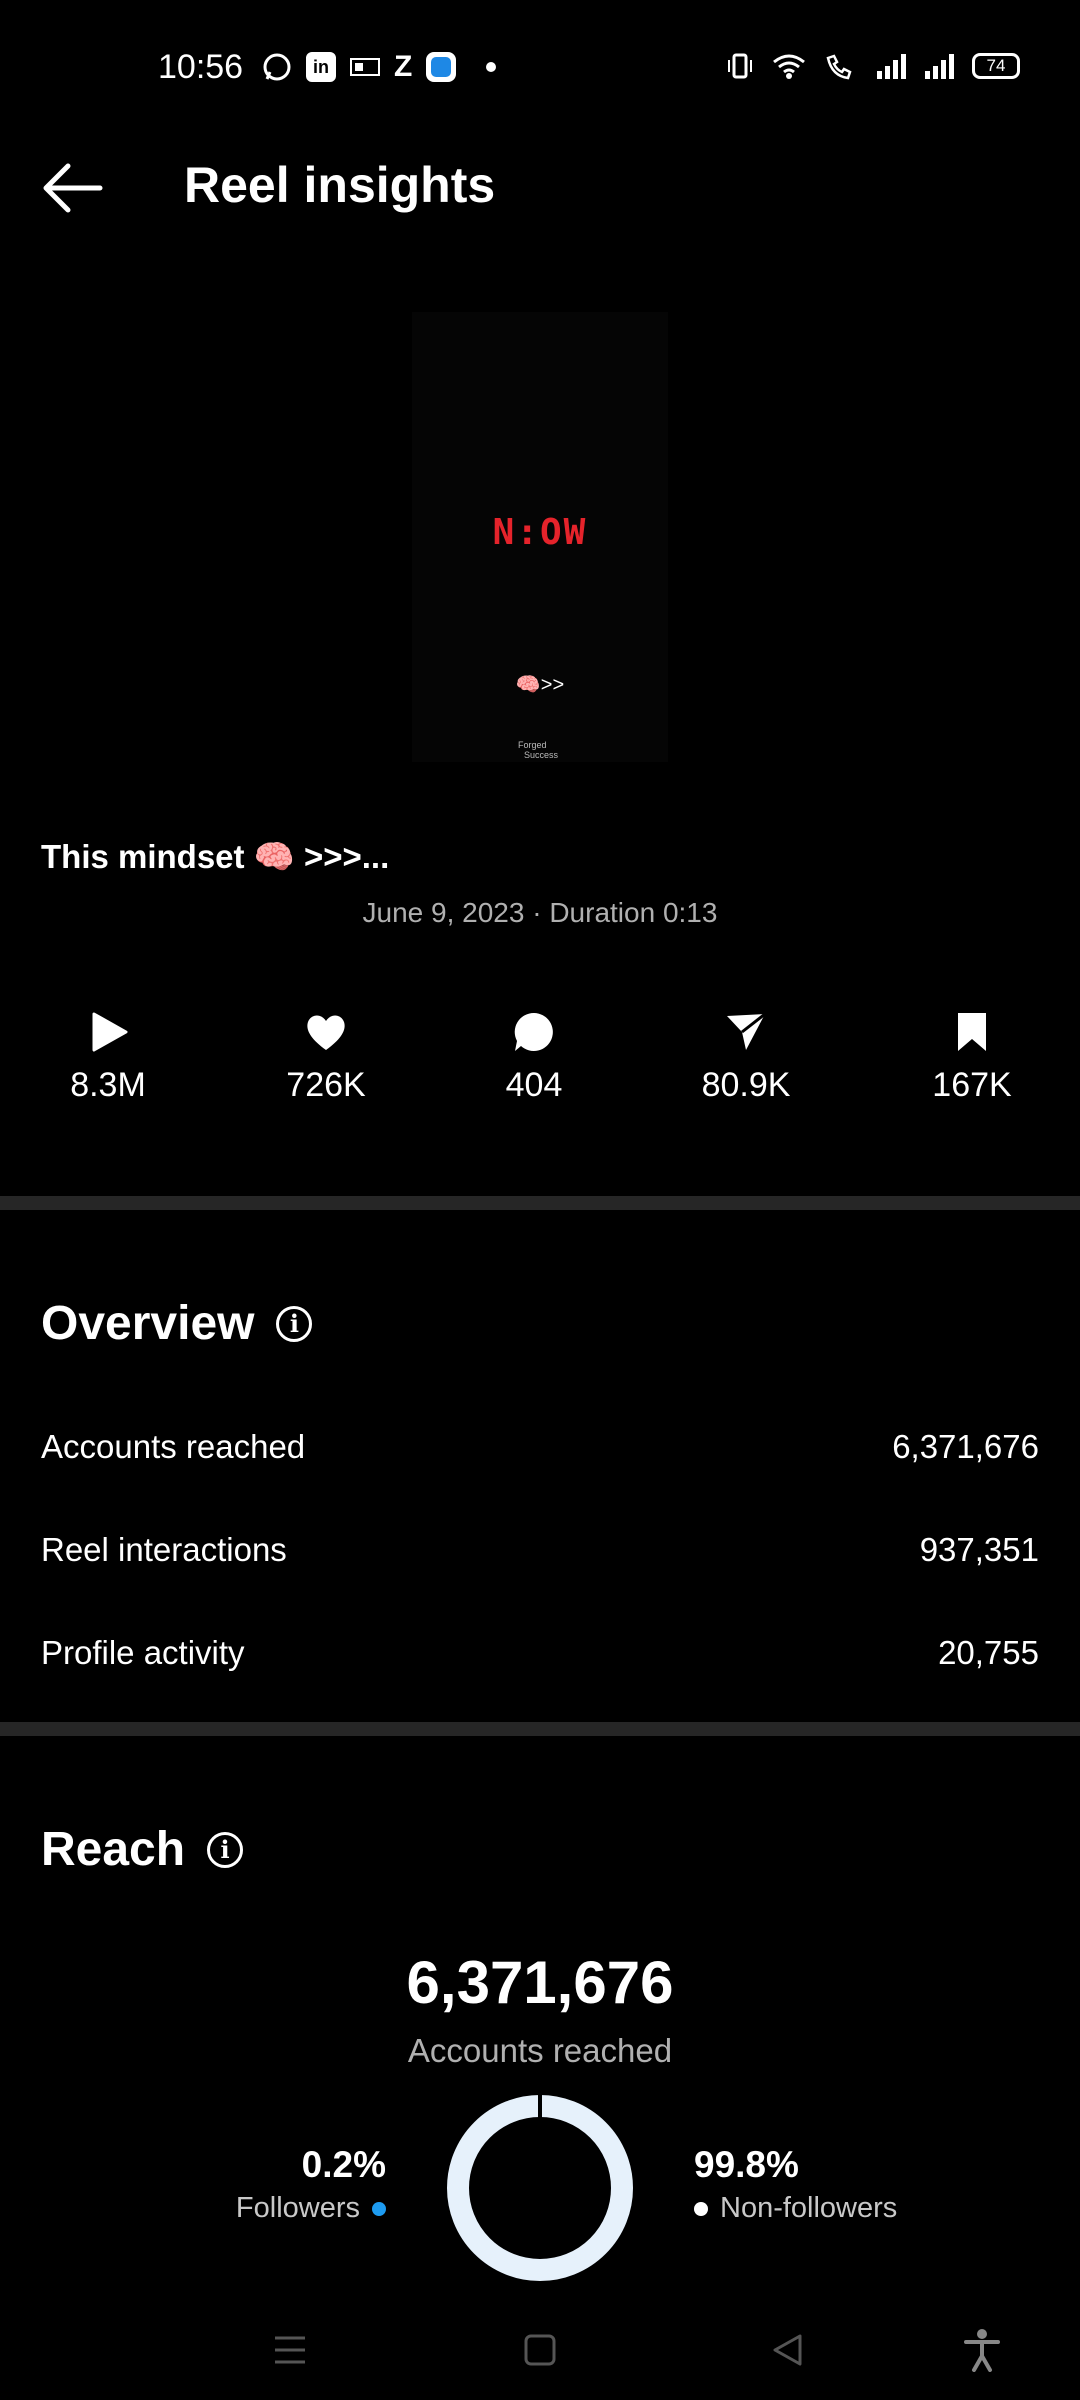  What do you see at coordinates (746, 2164) in the screenshot?
I see `nonfollowers-percent: 99.8%` at bounding box center [746, 2164].